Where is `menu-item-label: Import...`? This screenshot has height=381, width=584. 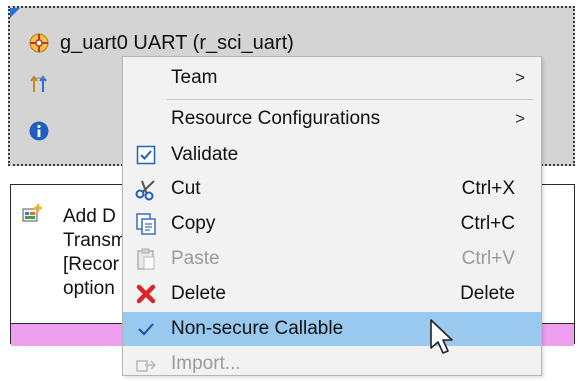
menu-item-label: Import... is located at coordinates (206, 363).